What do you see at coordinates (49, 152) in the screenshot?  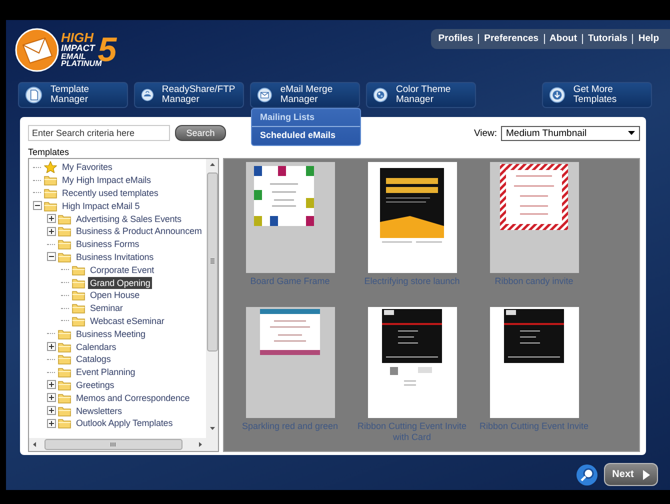 I see `section-label: Templates` at bounding box center [49, 152].